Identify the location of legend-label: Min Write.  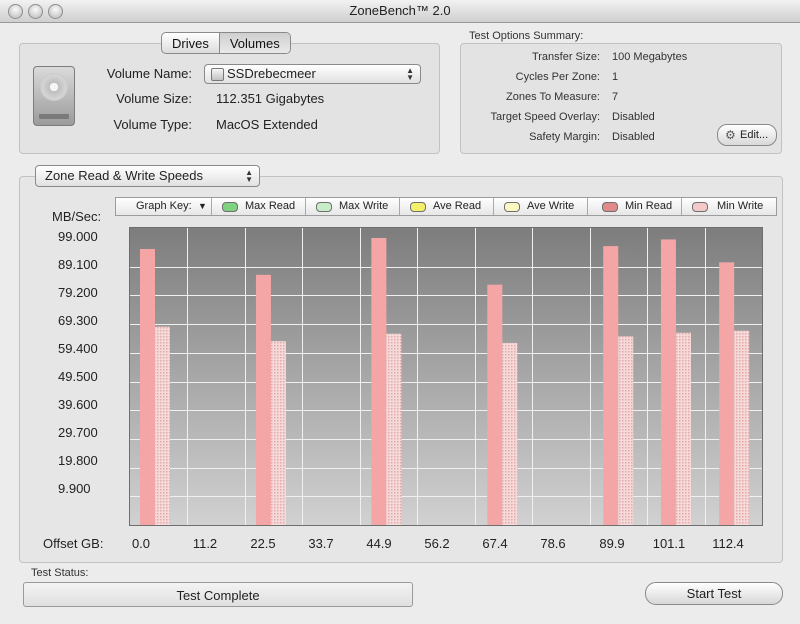
(740, 206).